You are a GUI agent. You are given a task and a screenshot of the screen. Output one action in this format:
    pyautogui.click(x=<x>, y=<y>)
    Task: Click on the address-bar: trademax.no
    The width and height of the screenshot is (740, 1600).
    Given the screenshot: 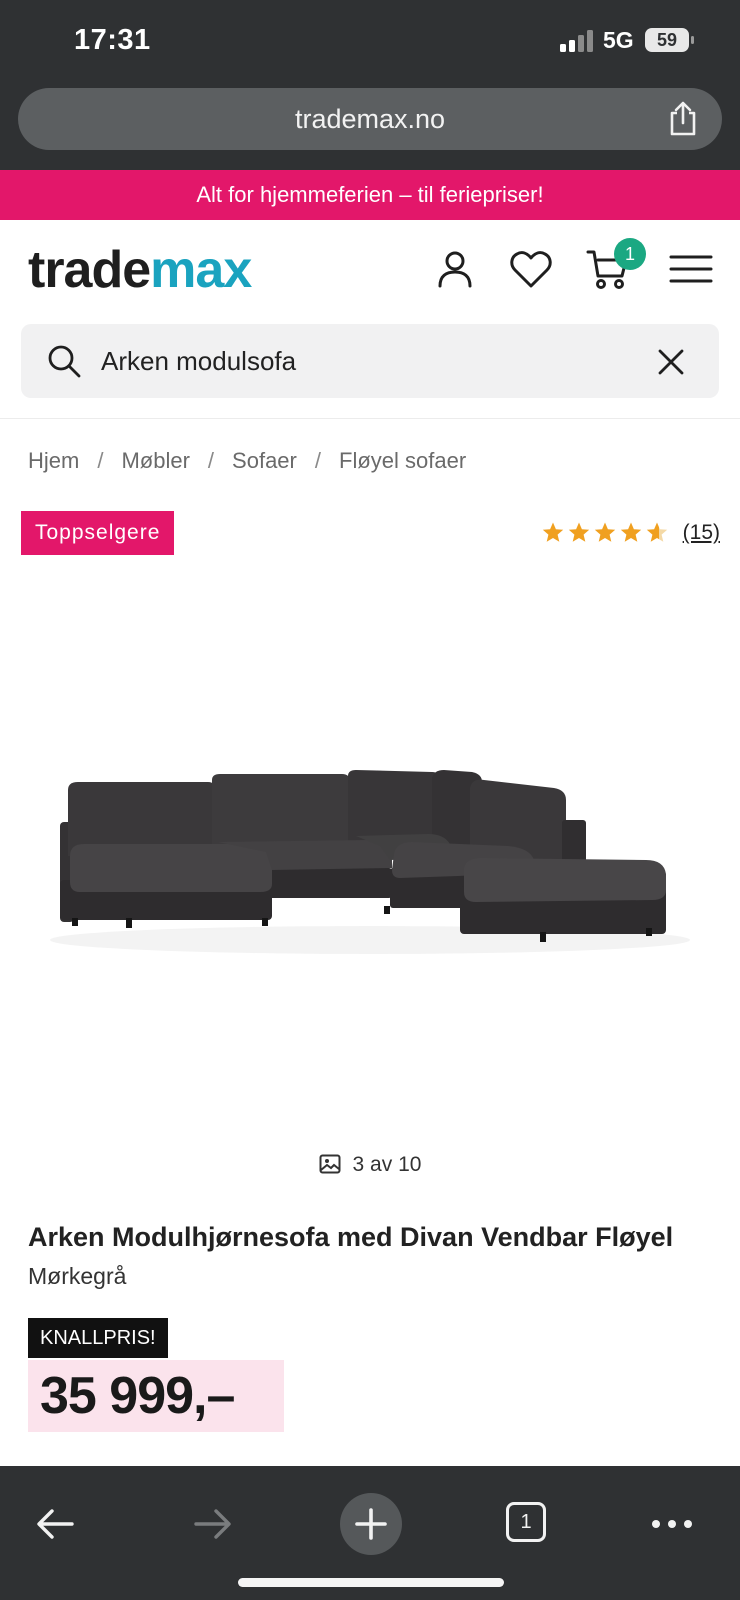 What is the action you would take?
    pyautogui.click(x=370, y=119)
    